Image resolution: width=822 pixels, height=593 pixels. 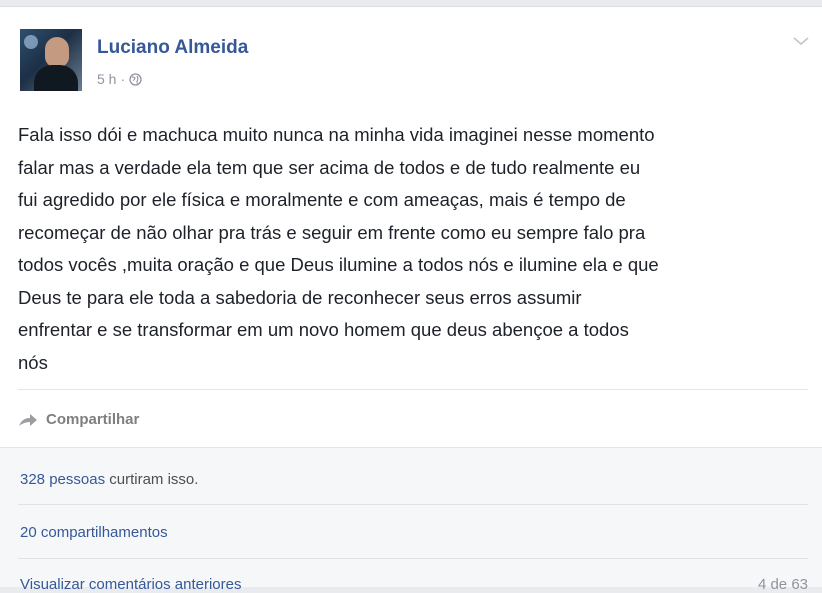 I want to click on shares-link: 20 compartilhamentos, so click(x=94, y=532).